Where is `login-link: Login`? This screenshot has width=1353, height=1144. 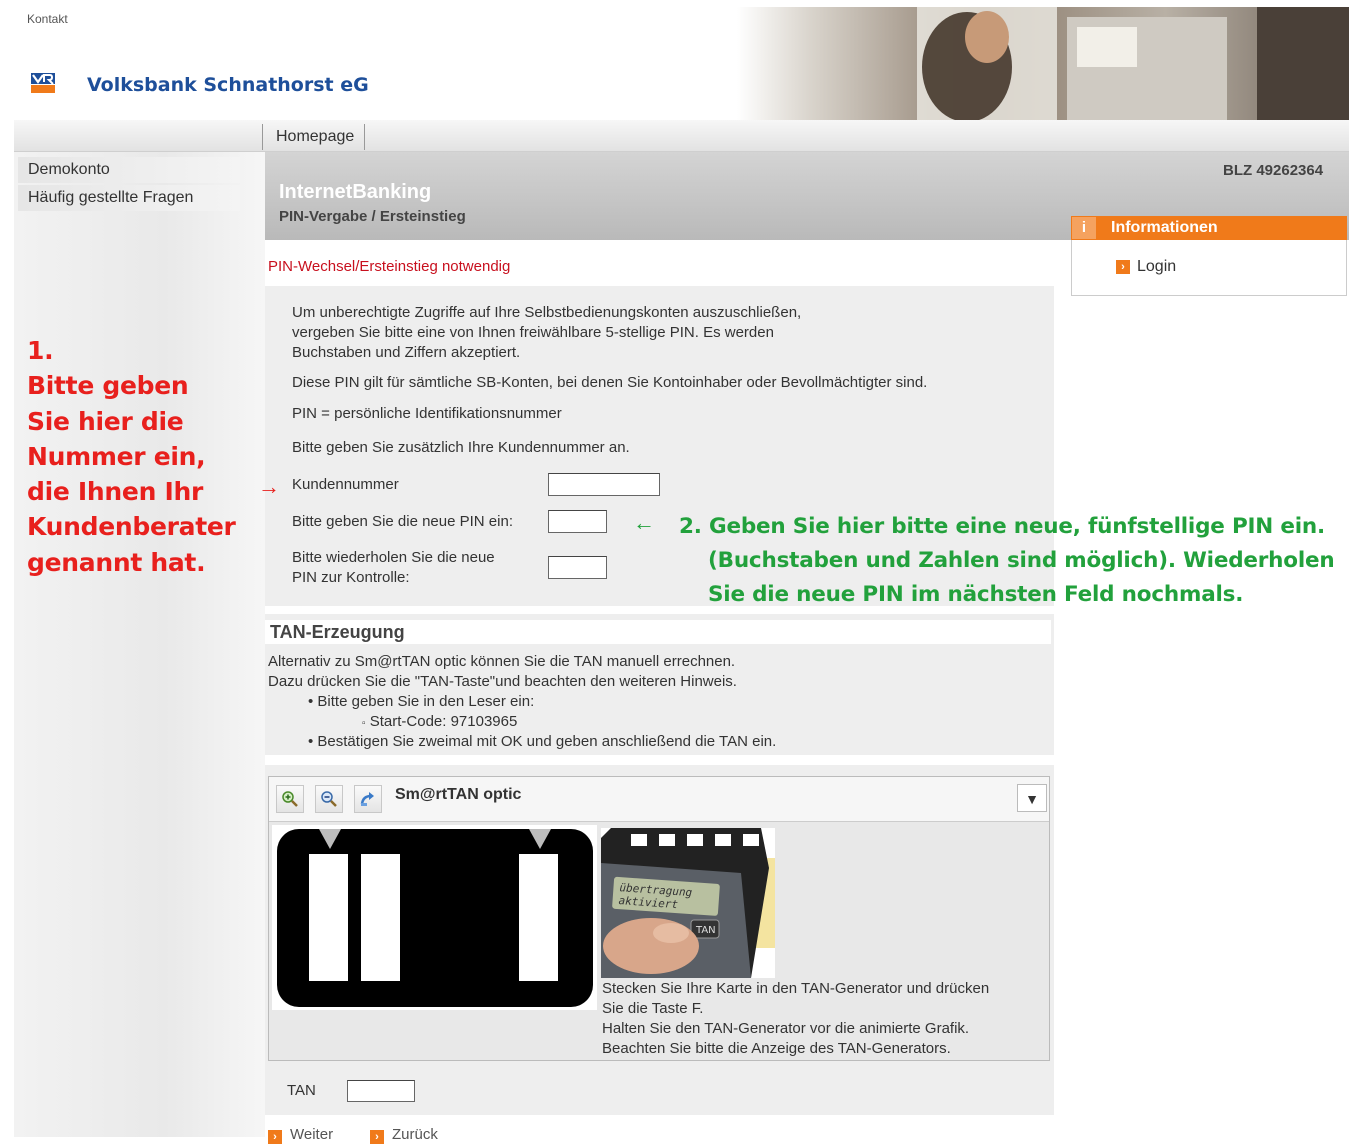
login-link: Login is located at coordinates (1156, 267).